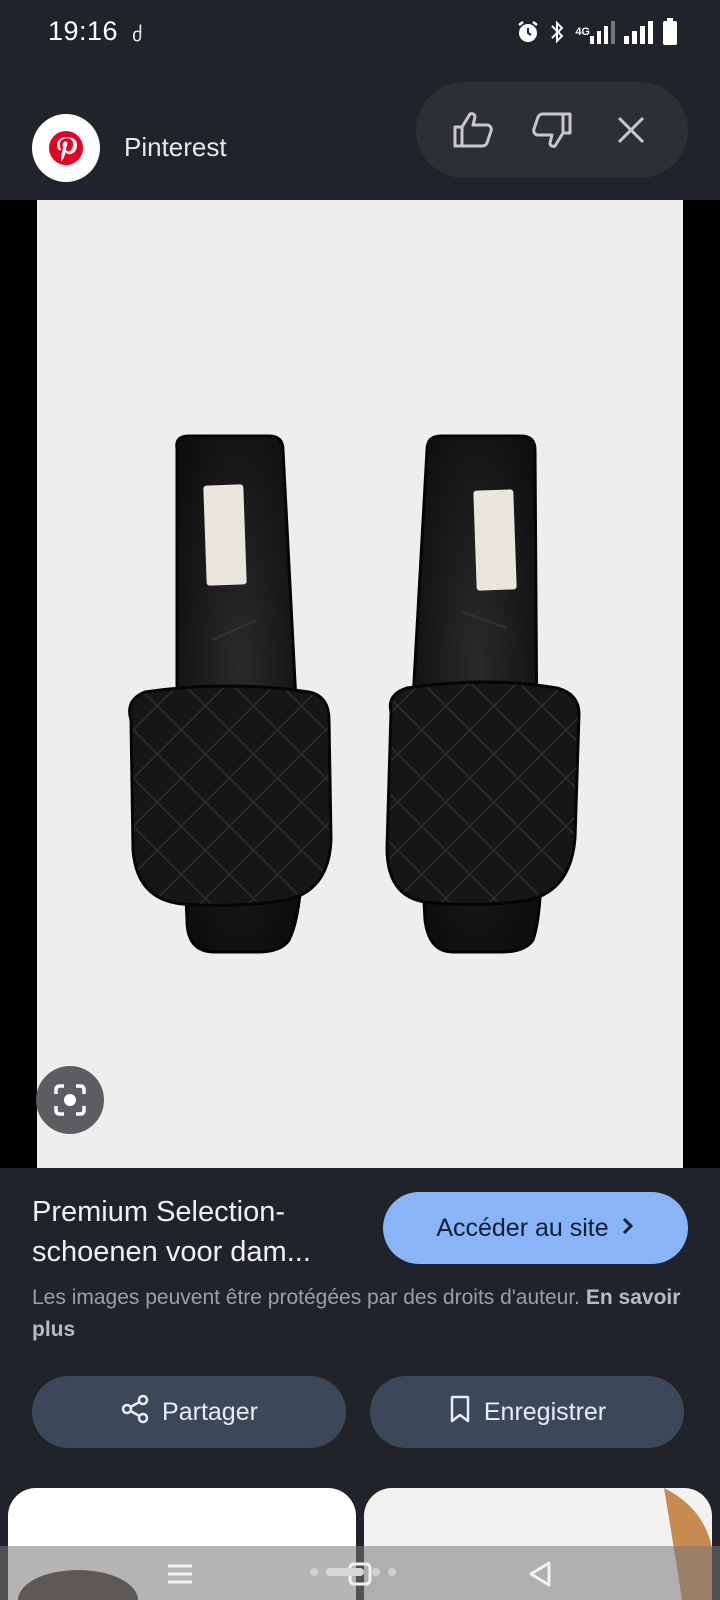  Describe the element at coordinates (83, 31) in the screenshot. I see `status-time: 19:16` at that location.